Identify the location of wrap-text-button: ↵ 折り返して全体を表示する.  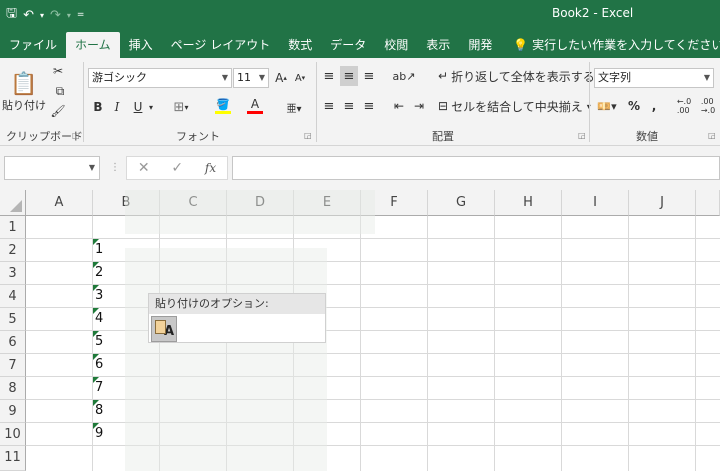
(516, 76).